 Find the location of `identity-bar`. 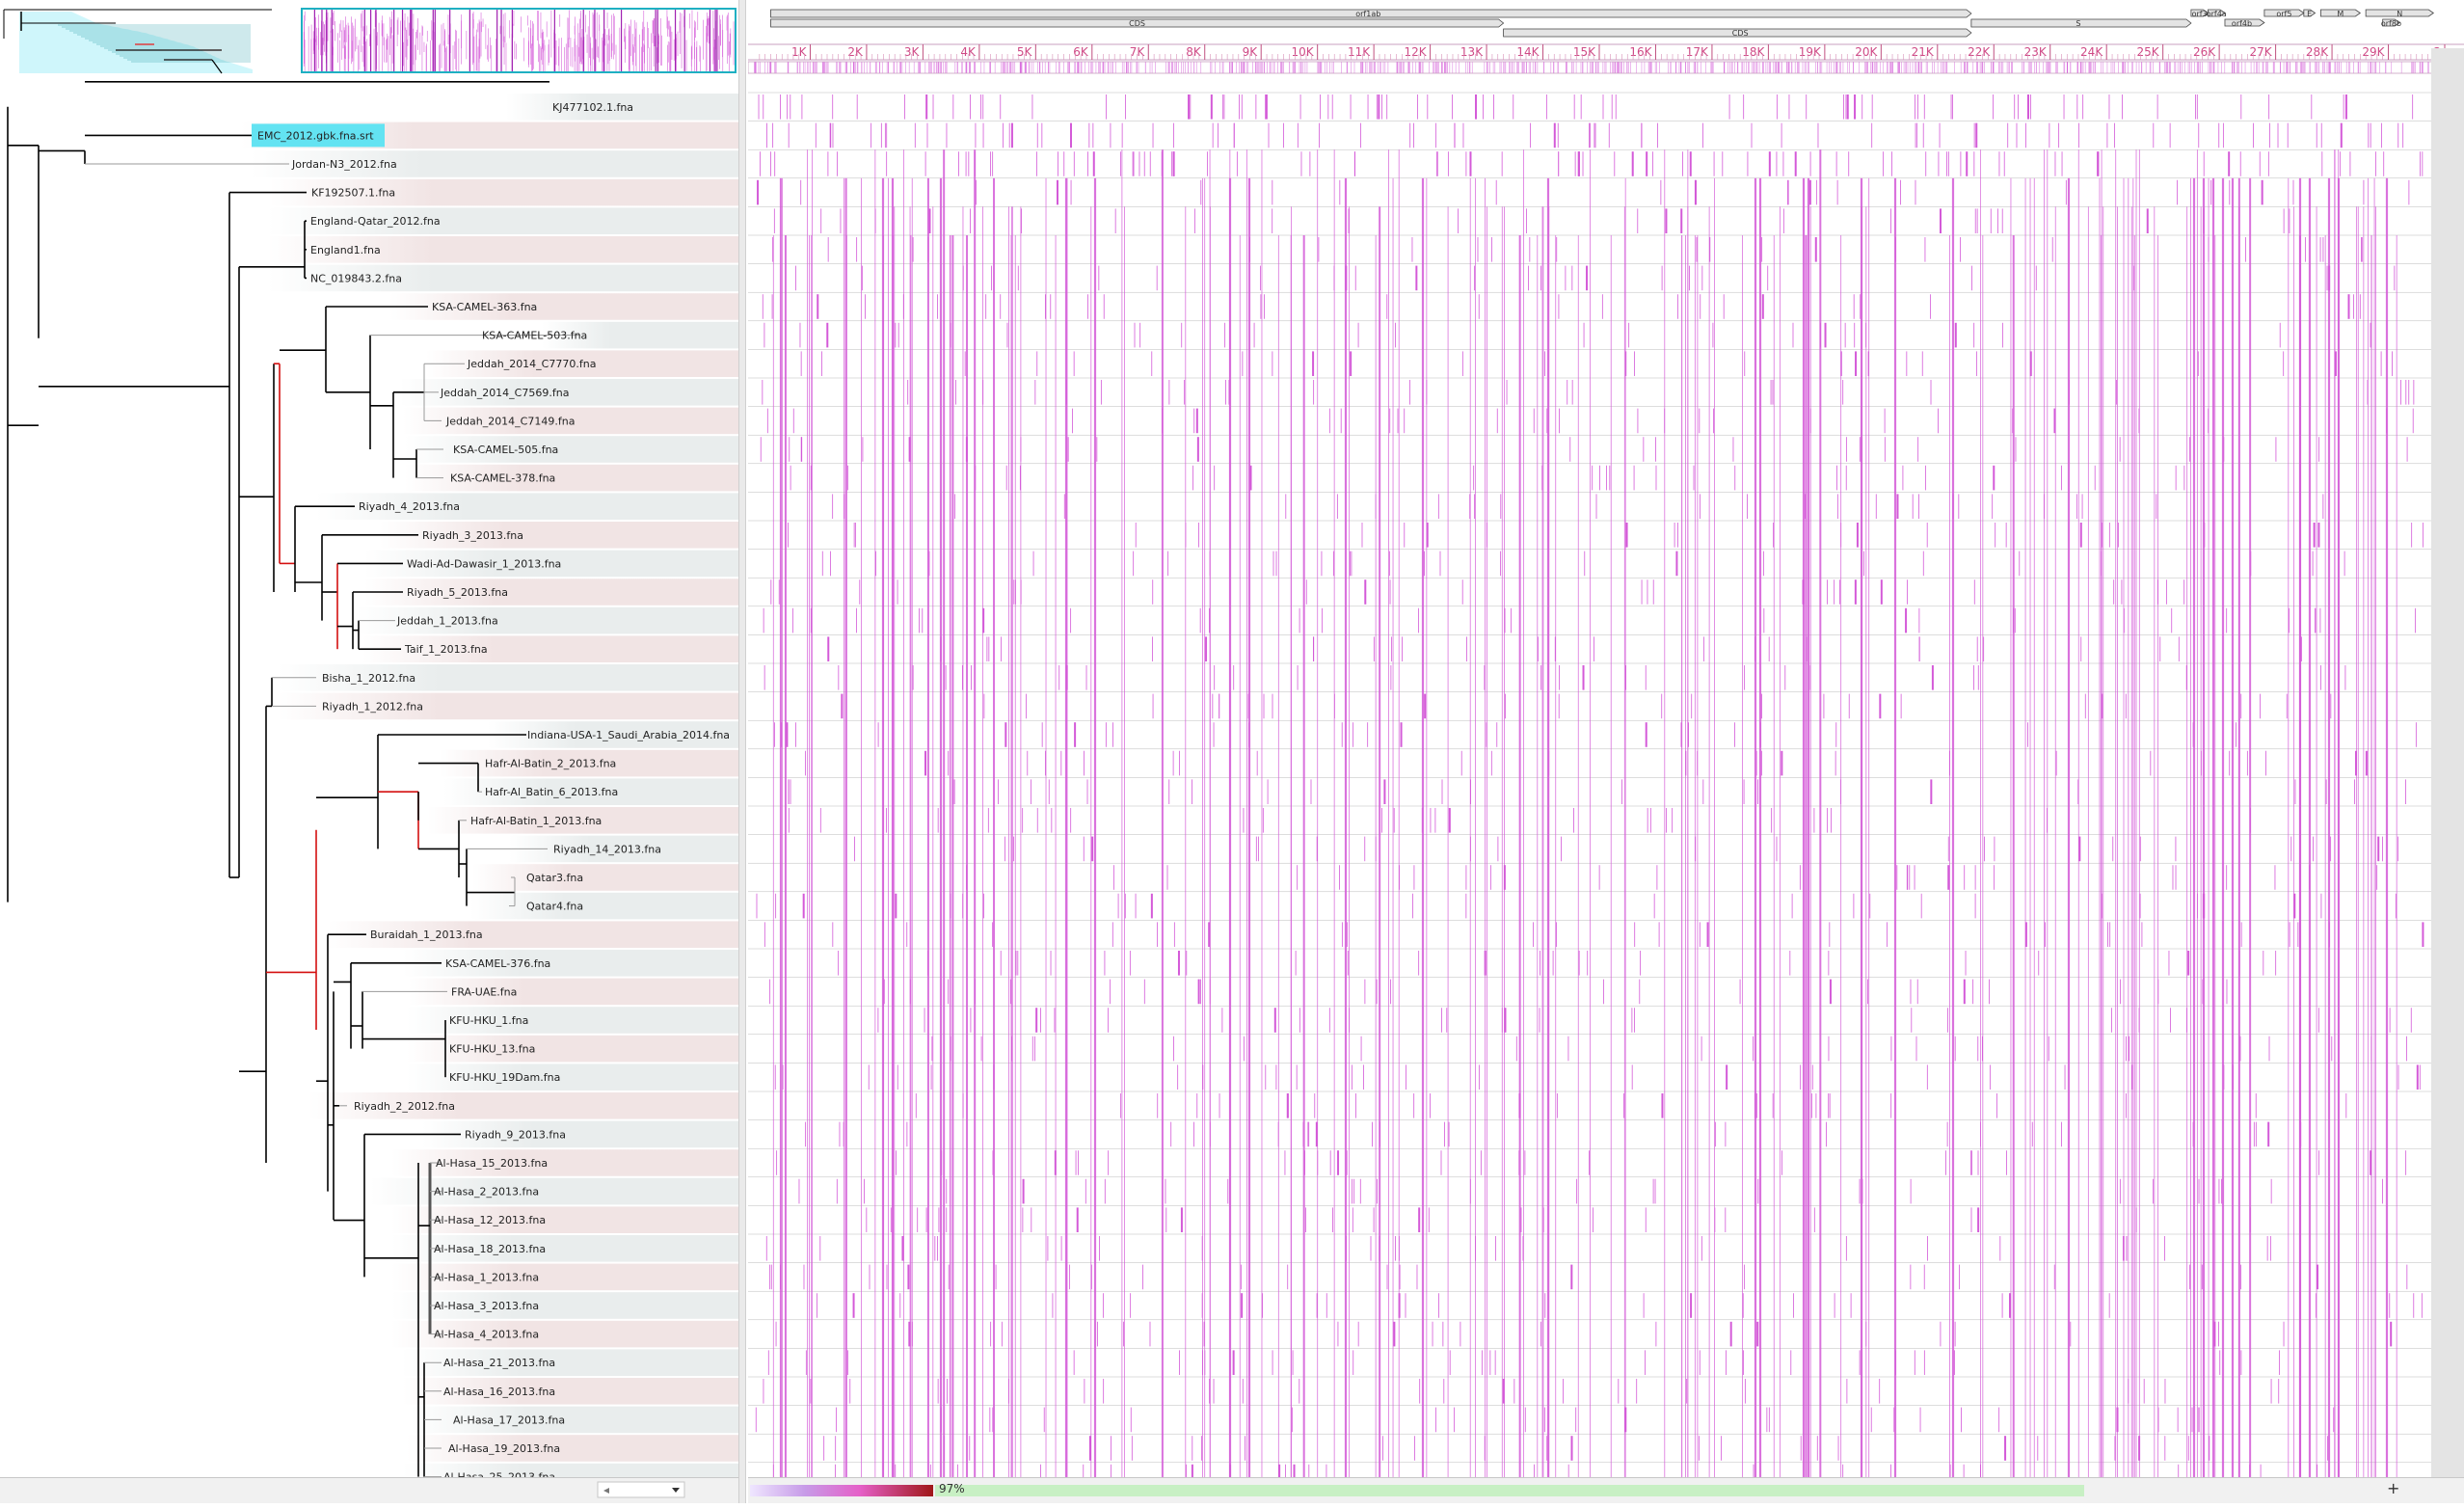

identity-bar is located at coordinates (1510, 1491).